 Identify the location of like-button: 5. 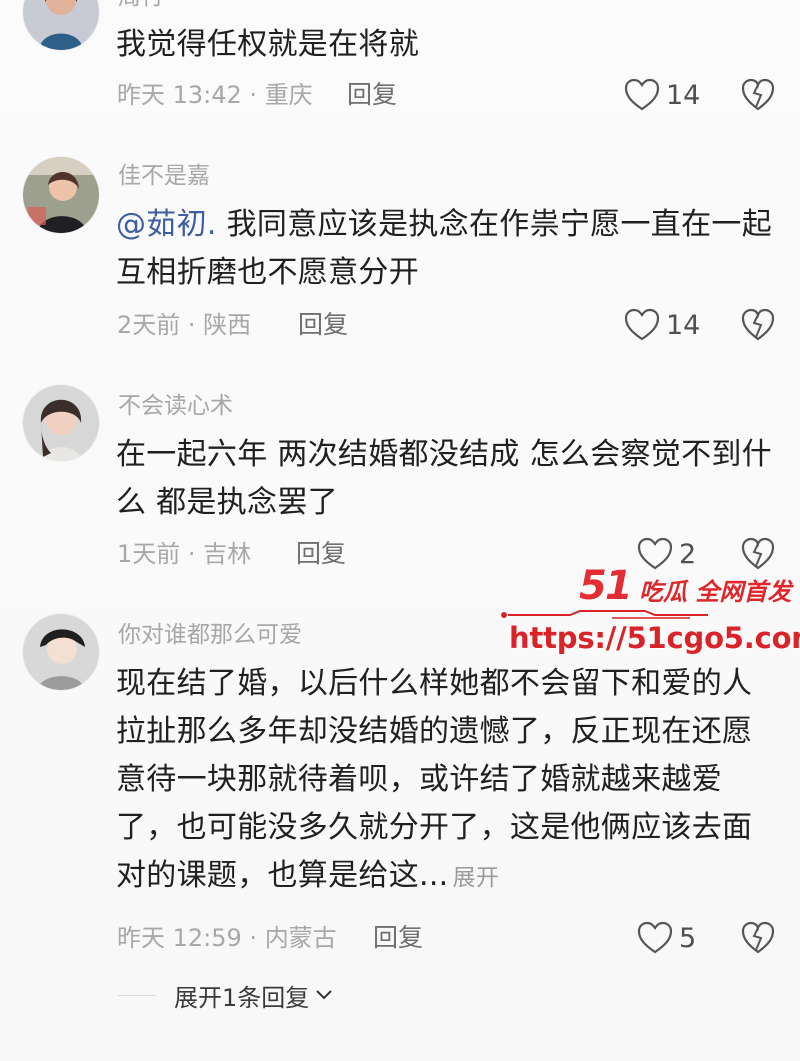
(666, 938).